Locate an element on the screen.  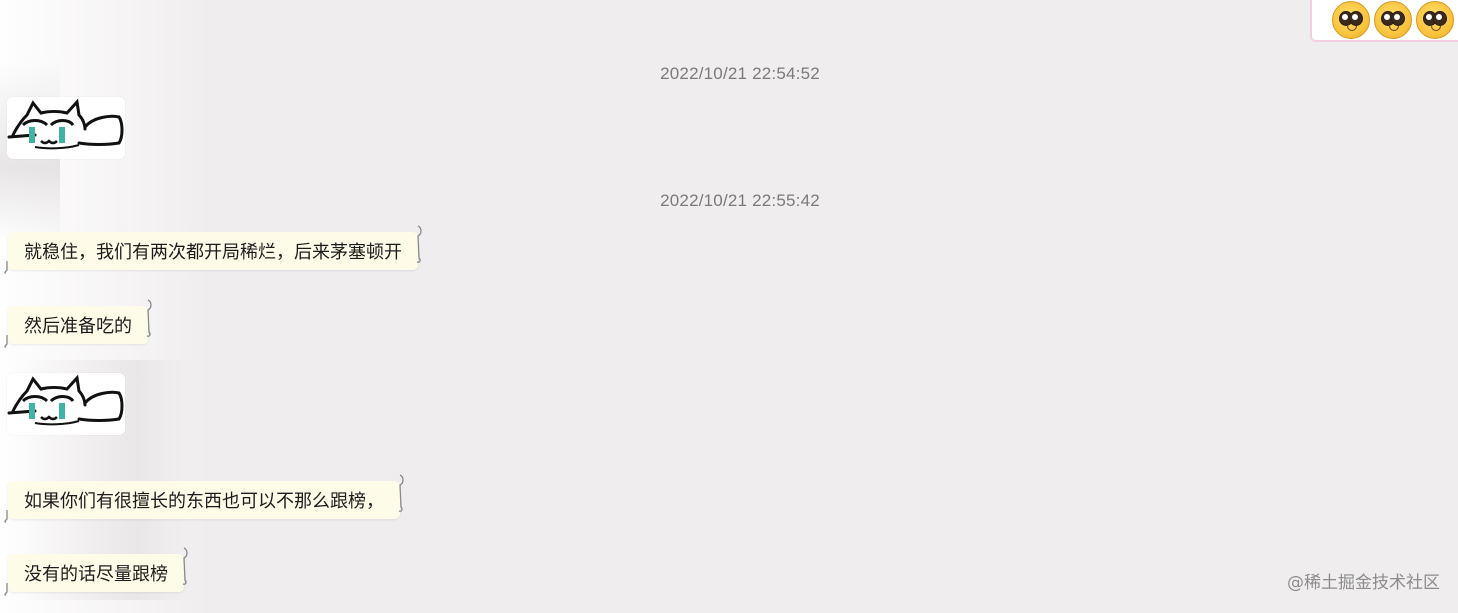
reaction-sticker is located at coordinates (1384, 21).